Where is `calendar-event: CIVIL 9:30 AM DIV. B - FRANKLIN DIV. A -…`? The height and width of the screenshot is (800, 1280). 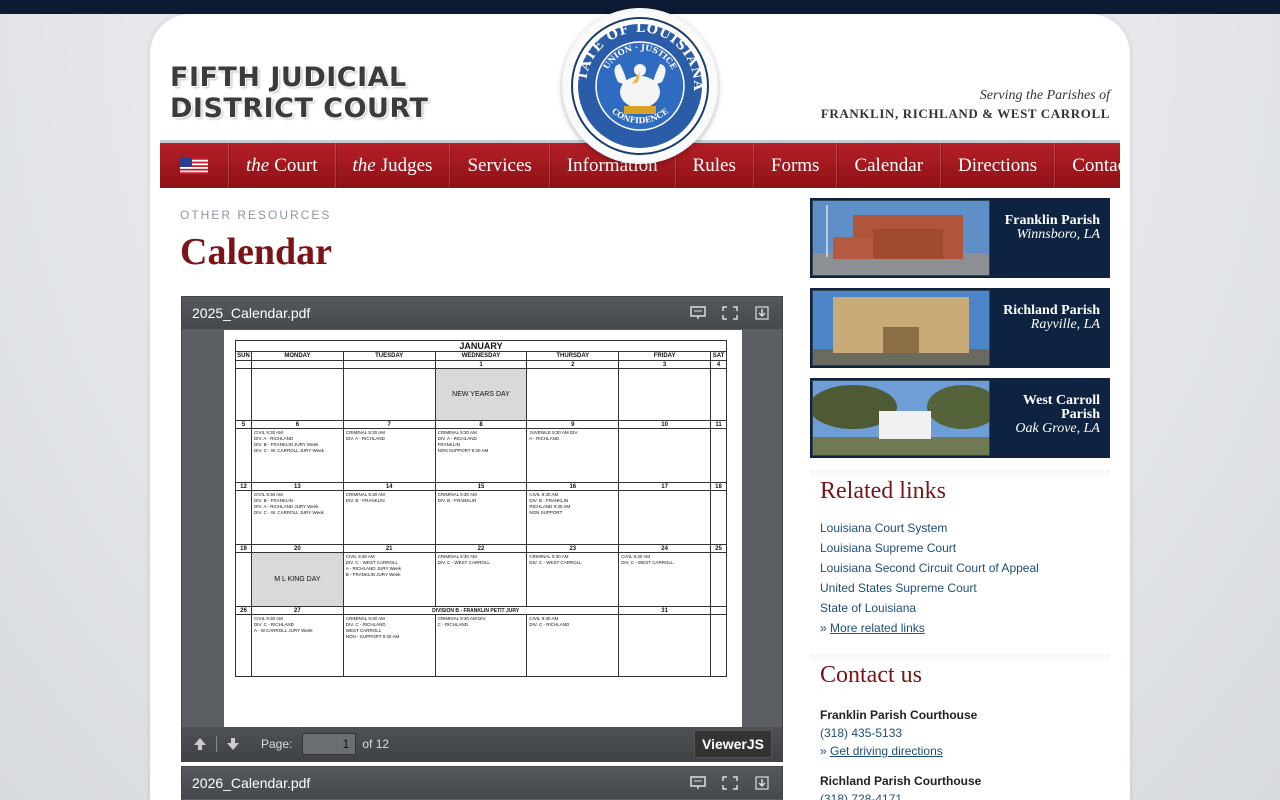 calendar-event: CIVIL 9:30 AM DIV. B - FRANKLIN DIV. A -… is located at coordinates (289, 503).